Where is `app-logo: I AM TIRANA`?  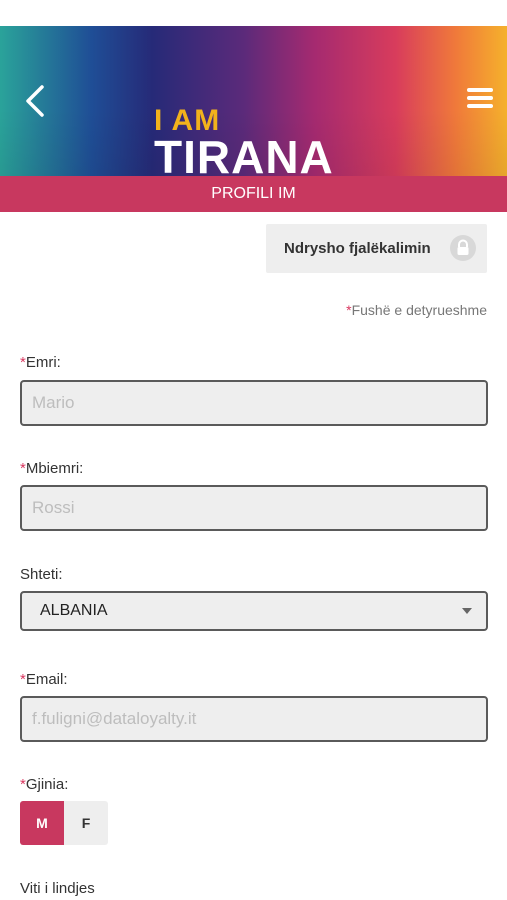
app-logo: I AM TIRANA is located at coordinates (254, 143).